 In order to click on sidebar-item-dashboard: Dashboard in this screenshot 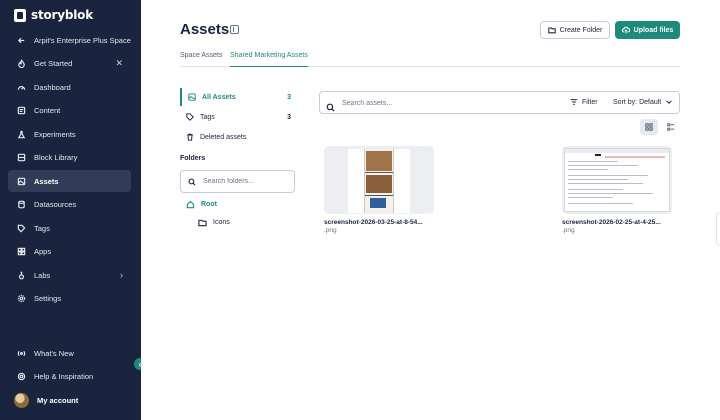, I will do `click(69, 87)`.